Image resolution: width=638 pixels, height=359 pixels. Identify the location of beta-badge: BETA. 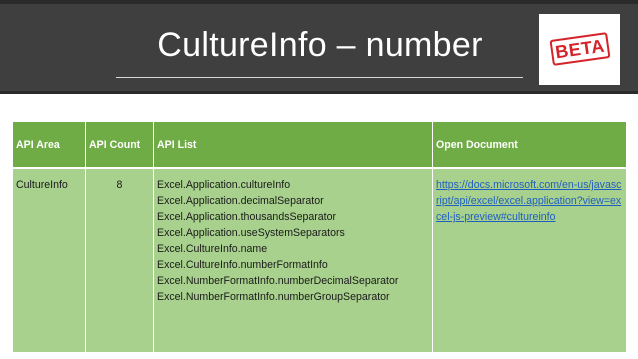
(580, 49).